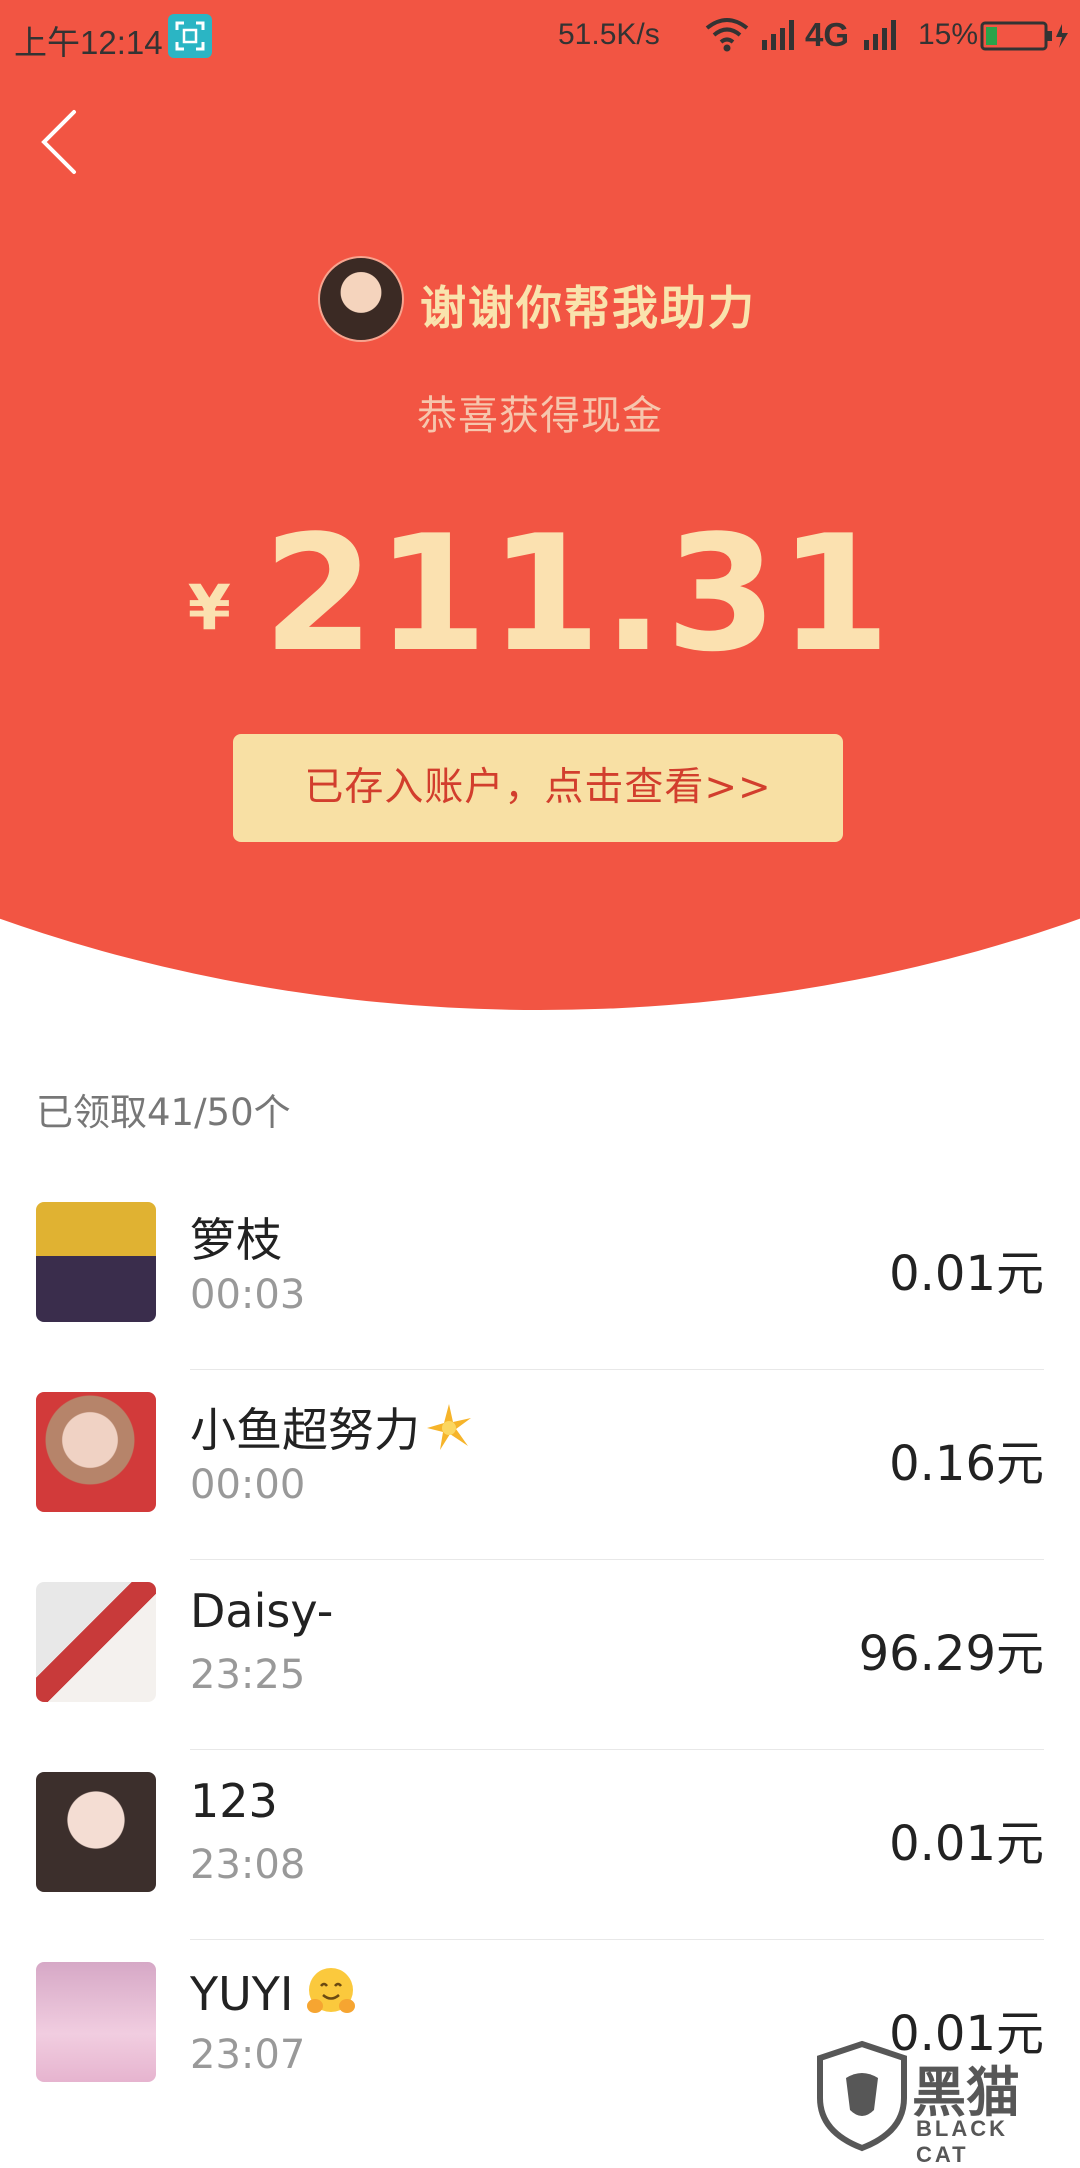 This screenshot has width=1080, height=2168. I want to click on net-speed: 51.5K/s, so click(609, 34).